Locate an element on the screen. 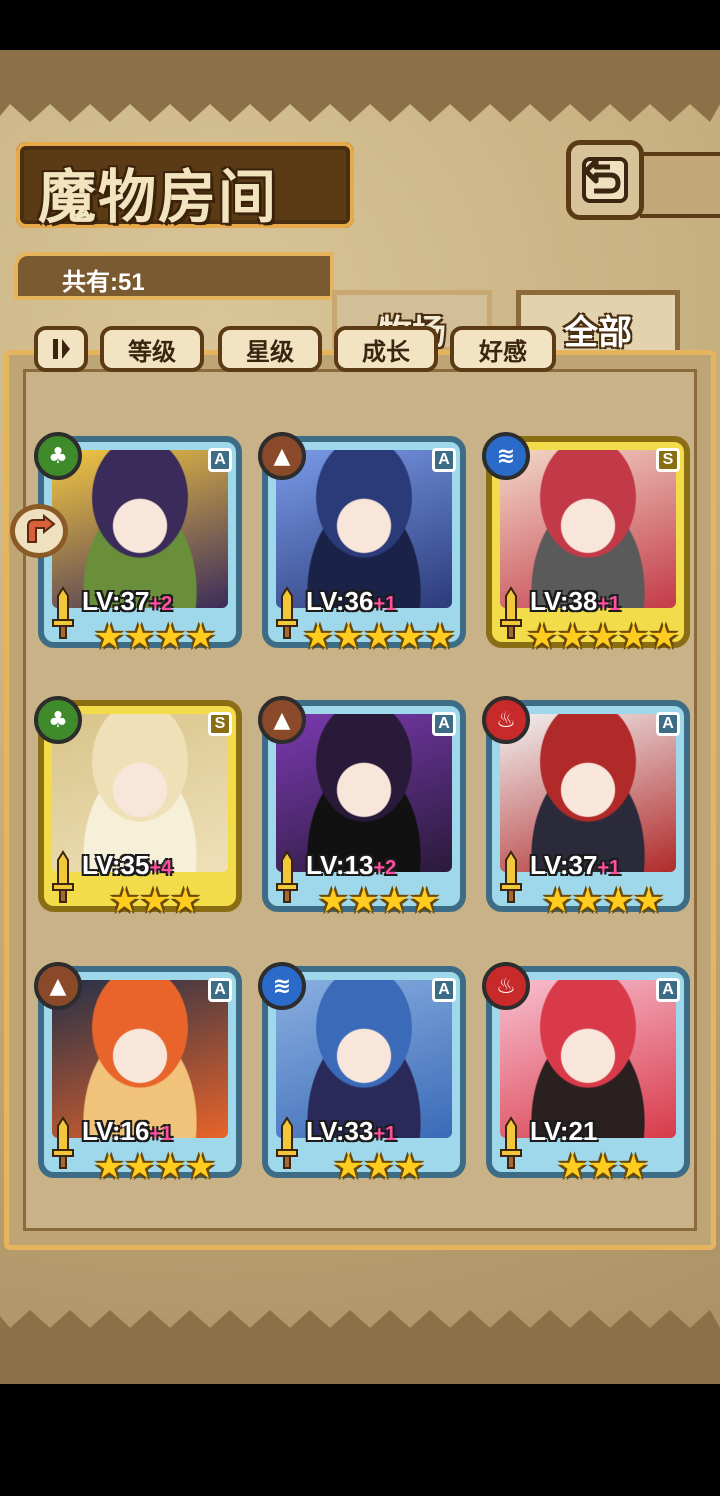 Image resolution: width=720 pixels, height=1496 pixels. monster-card: ▲ A LV:16+1 ★ ★ ★ ★ is located at coordinates (138, 1073).